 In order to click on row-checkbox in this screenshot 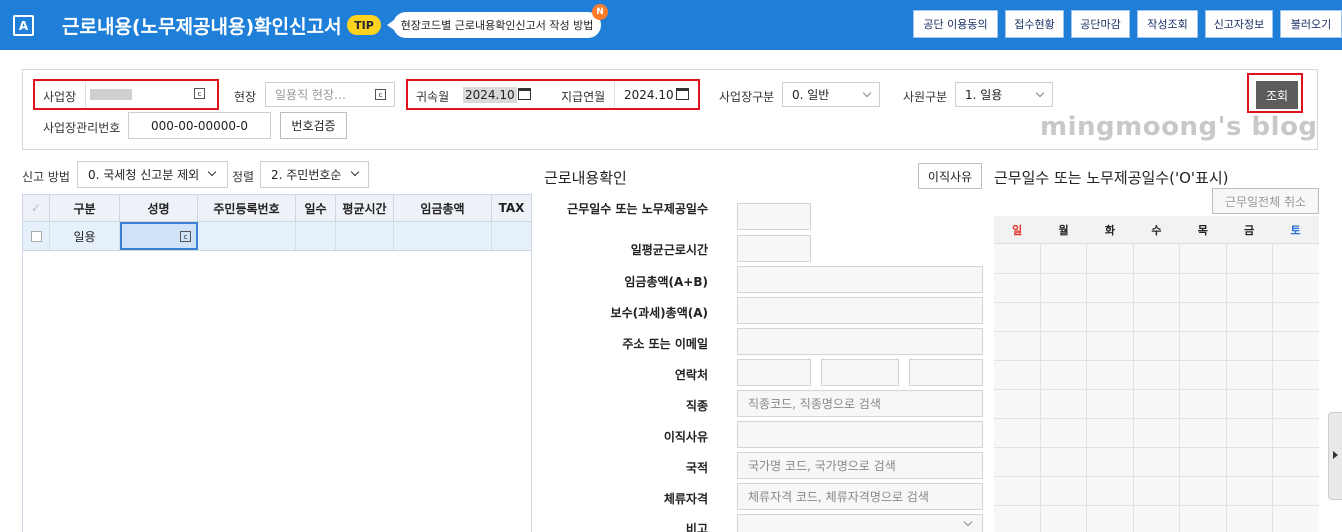, I will do `click(36, 236)`.